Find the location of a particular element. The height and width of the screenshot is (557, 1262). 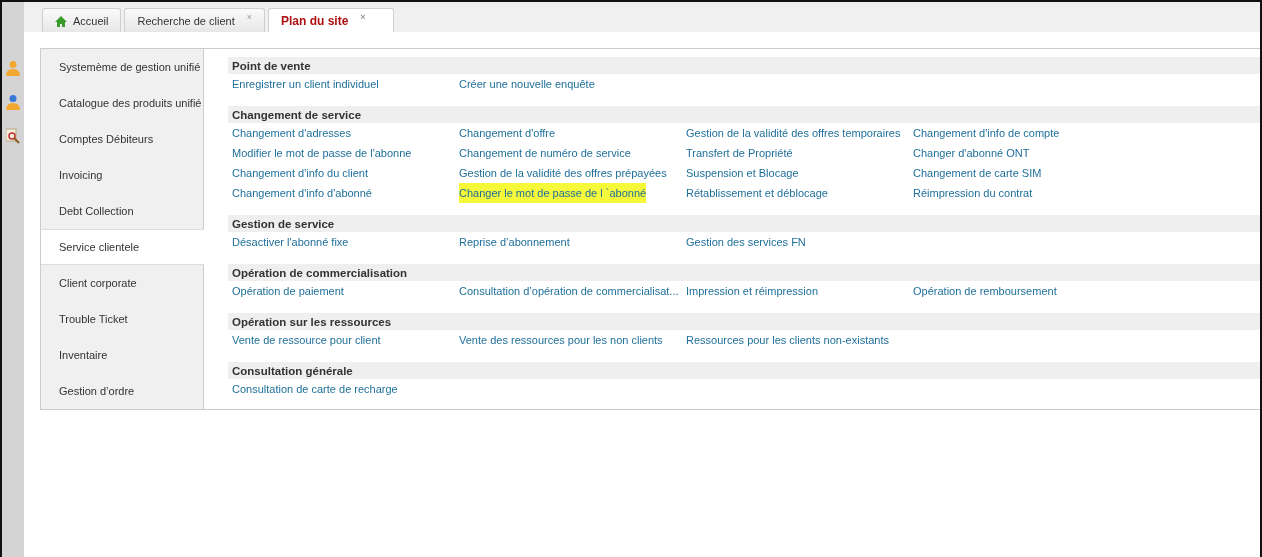

section-heading: Consultation générale is located at coordinates (744, 370).